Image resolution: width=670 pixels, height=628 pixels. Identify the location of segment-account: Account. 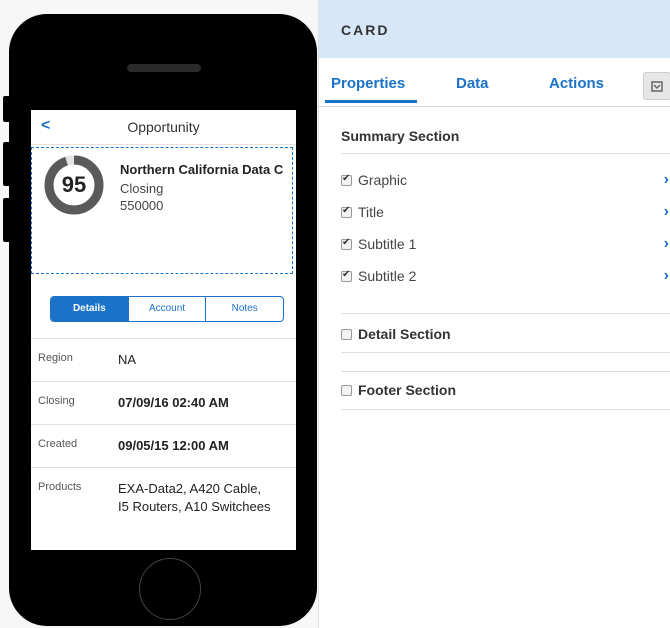
(166, 309).